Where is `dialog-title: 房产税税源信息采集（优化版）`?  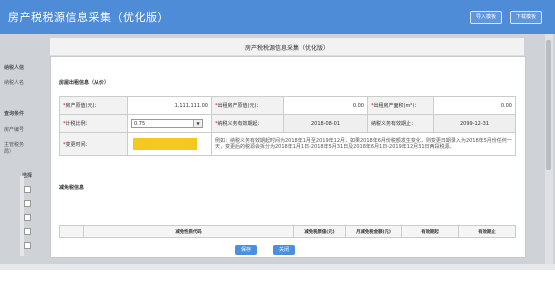 dialog-title: 房产税税源信息采集（优化版） is located at coordinates (286, 48).